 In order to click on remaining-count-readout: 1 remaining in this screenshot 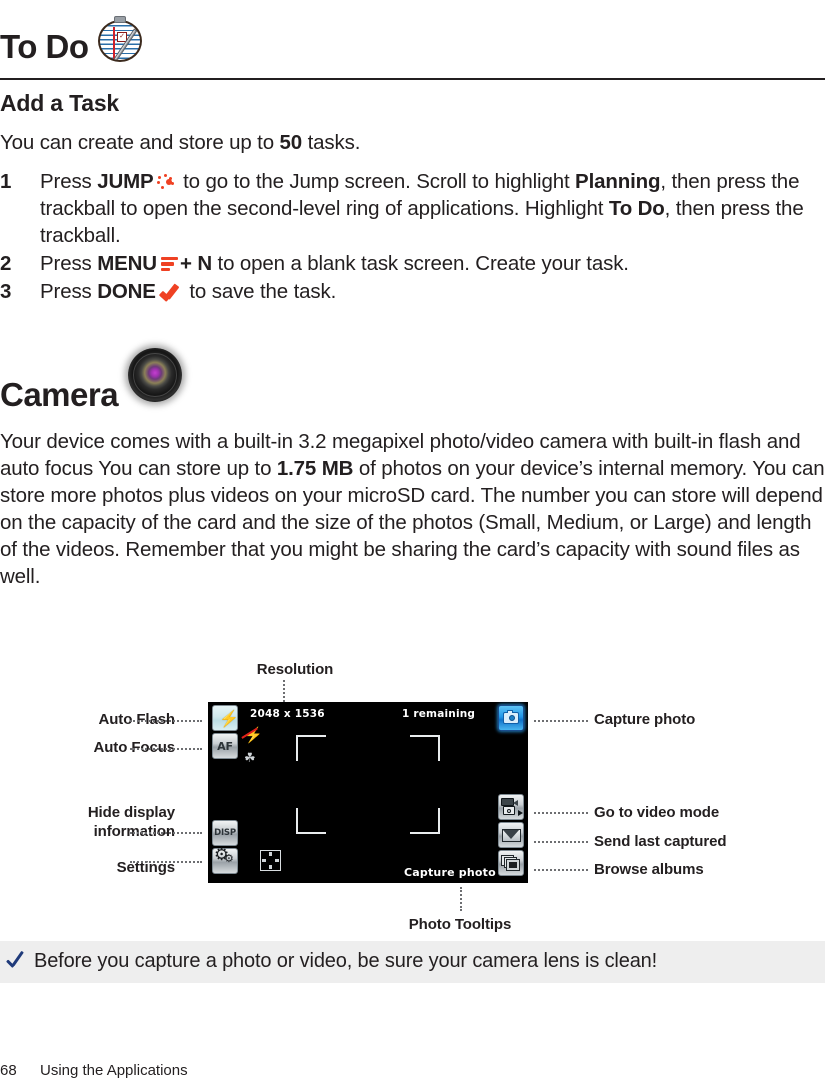, I will do `click(439, 714)`.